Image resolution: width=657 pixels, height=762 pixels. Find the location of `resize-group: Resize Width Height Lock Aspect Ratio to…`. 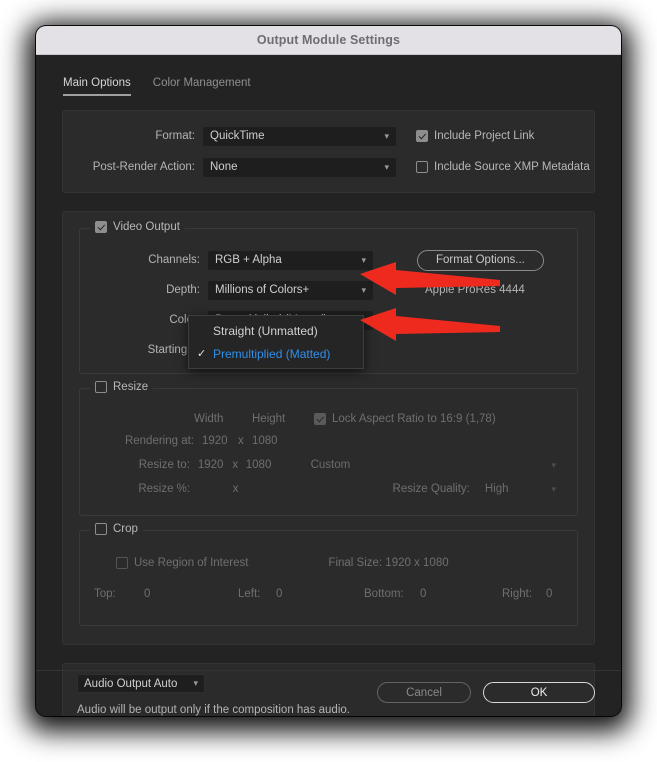

resize-group: Resize Width Height Lock Aspect Ratio to… is located at coordinates (328, 448).